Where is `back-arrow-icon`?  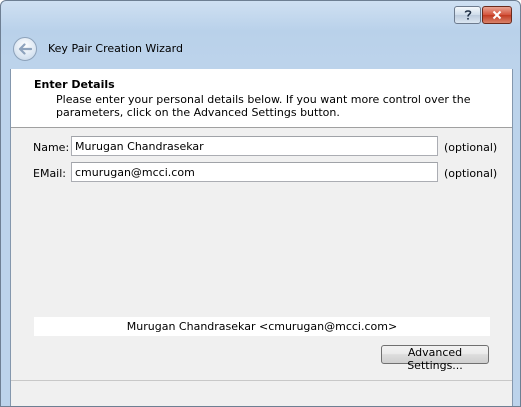
back-arrow-icon is located at coordinates (25, 49).